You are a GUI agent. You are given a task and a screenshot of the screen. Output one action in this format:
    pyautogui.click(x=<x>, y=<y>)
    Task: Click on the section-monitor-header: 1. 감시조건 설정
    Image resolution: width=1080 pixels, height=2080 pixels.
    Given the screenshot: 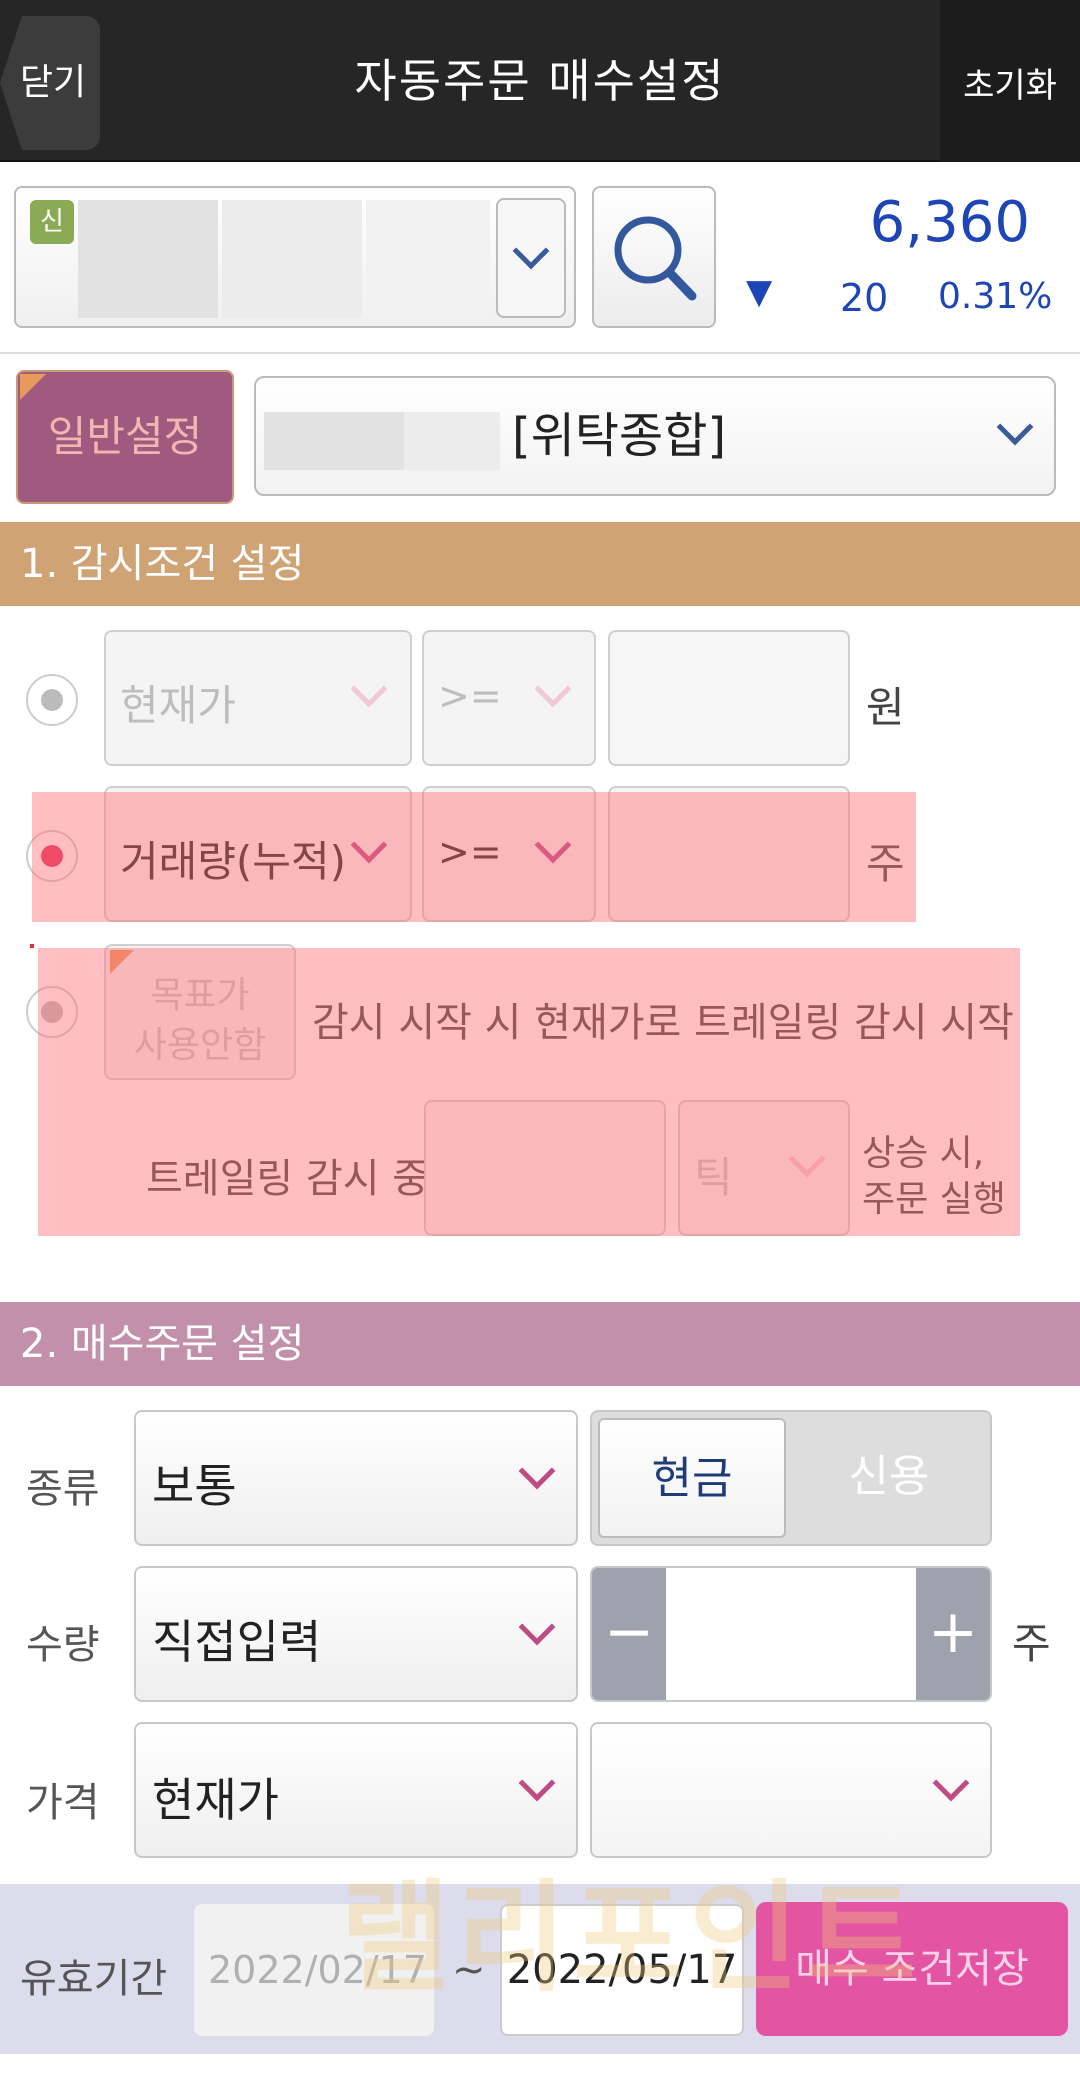 What is the action you would take?
    pyautogui.click(x=540, y=564)
    